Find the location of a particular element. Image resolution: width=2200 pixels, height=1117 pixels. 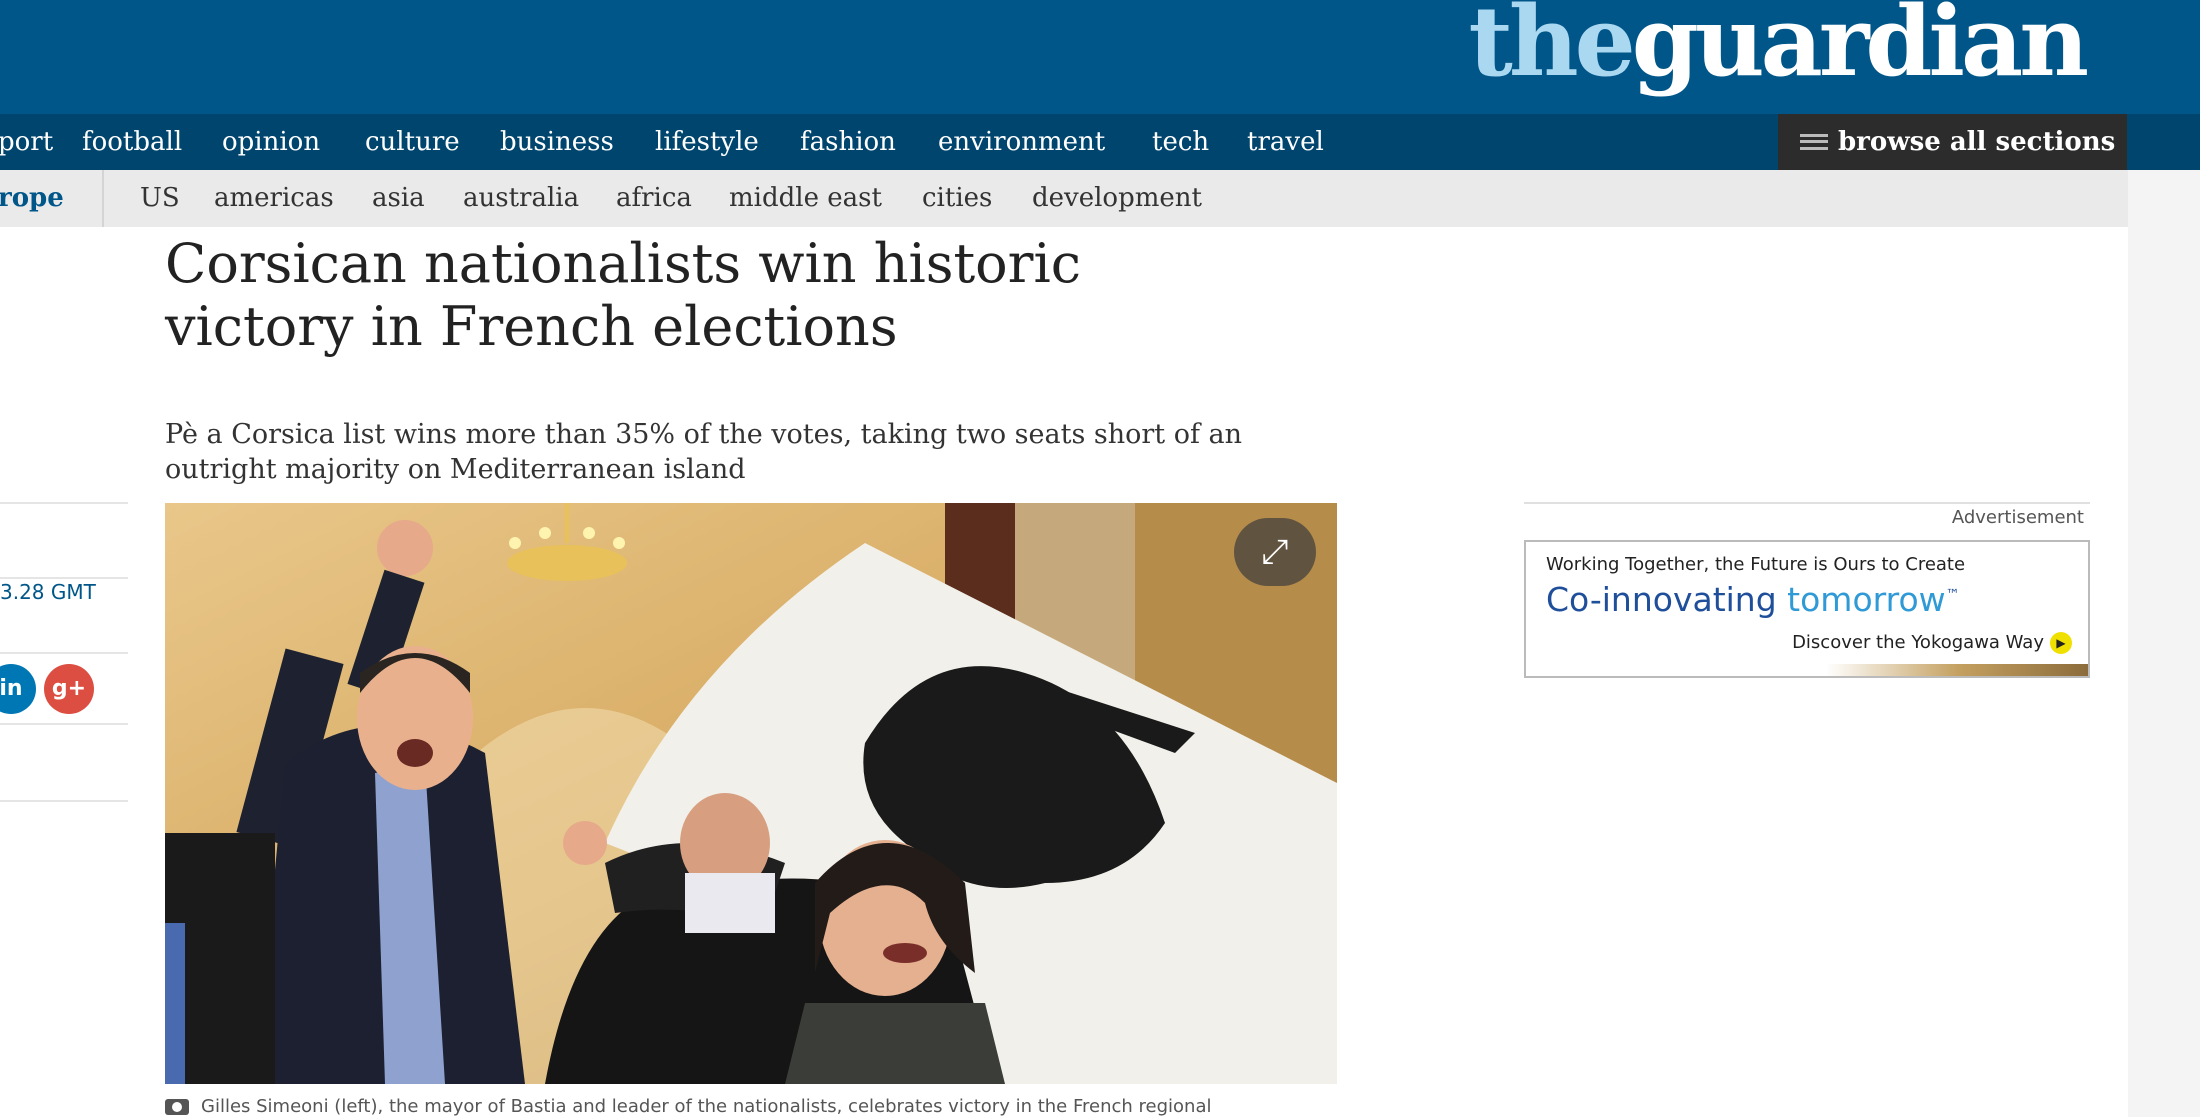

guardian-logo: theguardian is located at coordinates (1778, 45).